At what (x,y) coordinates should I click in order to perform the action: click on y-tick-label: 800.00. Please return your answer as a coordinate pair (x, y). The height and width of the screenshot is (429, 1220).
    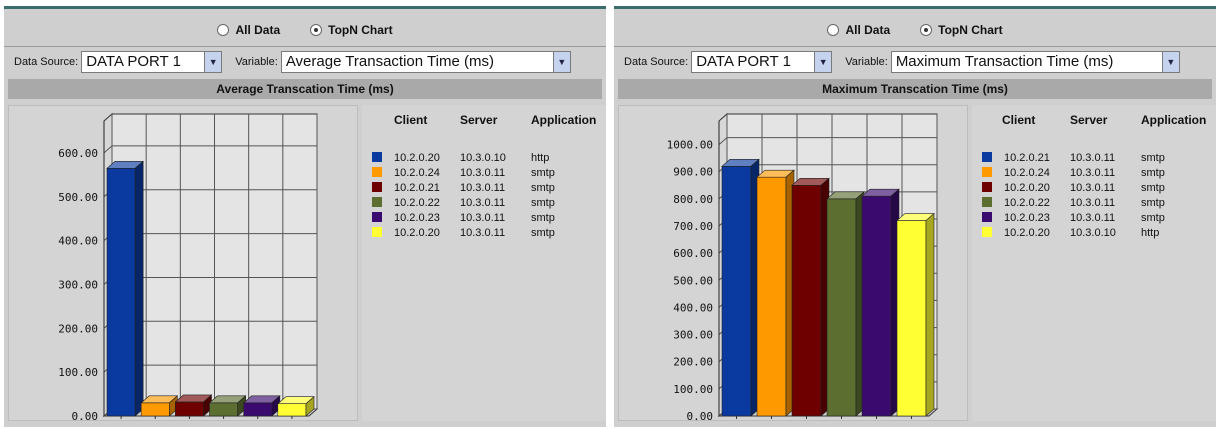
    Looking at the image, I should click on (693, 199).